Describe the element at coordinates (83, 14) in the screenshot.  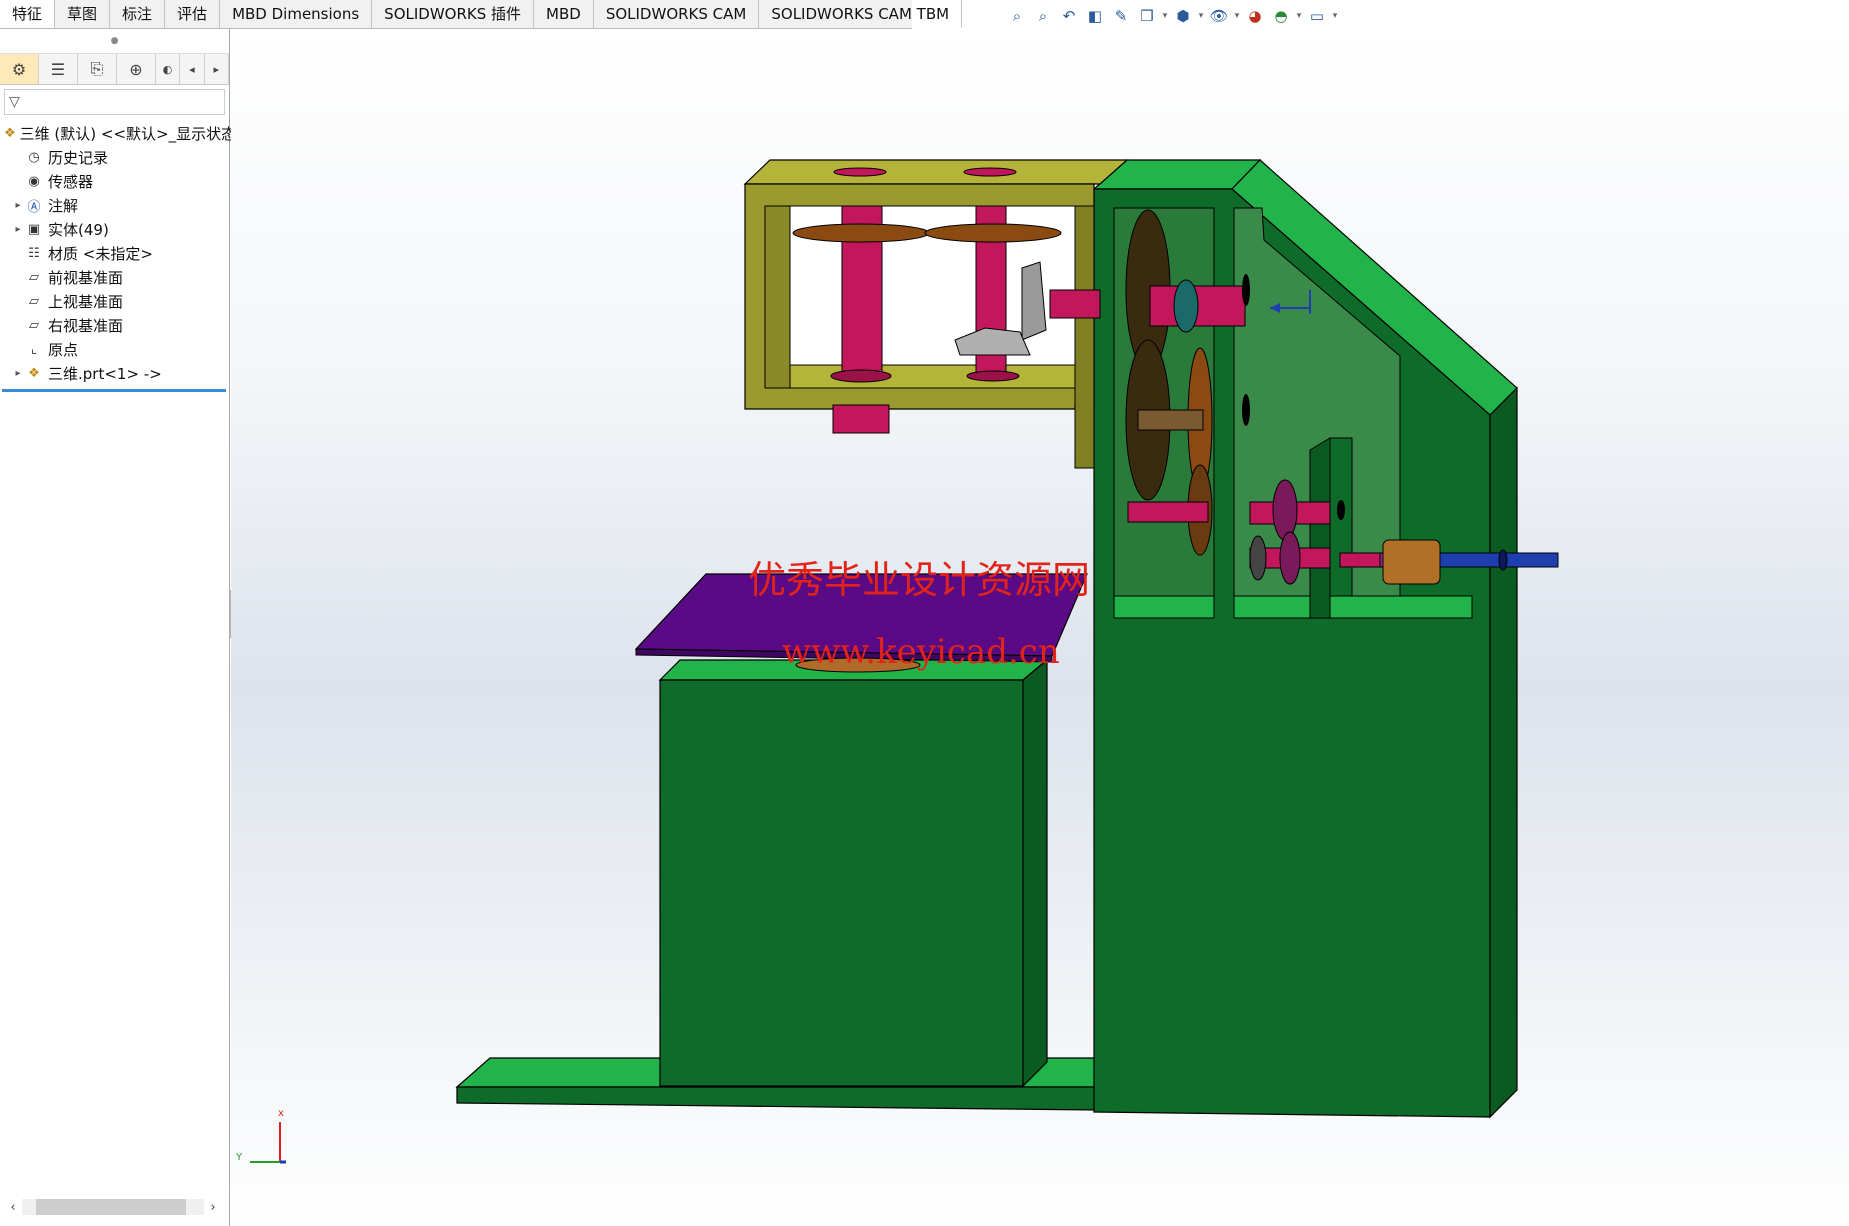
I see `tab-sketch: 草图` at that location.